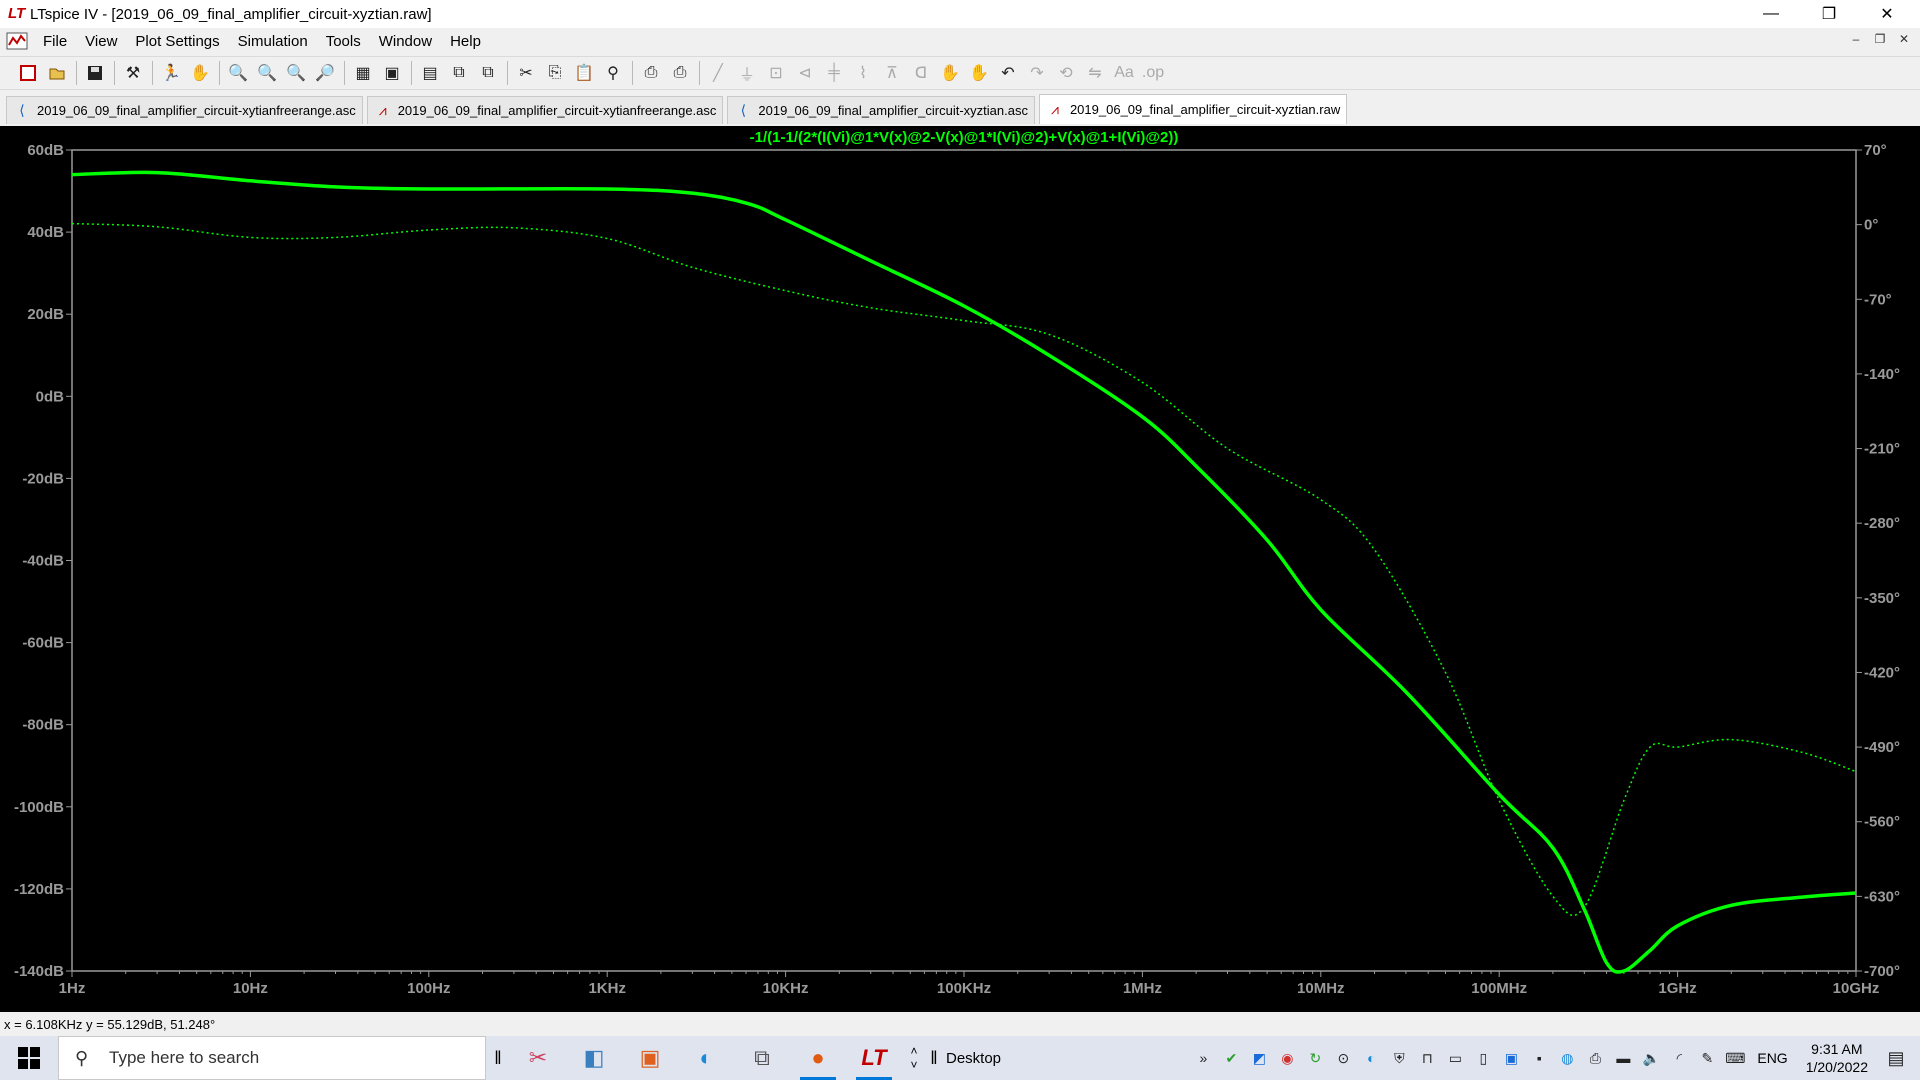 This screenshot has width=1920, height=1080. Describe the element at coordinates (459, 73) in the screenshot. I see `cascade-icon: ⧉` at that location.